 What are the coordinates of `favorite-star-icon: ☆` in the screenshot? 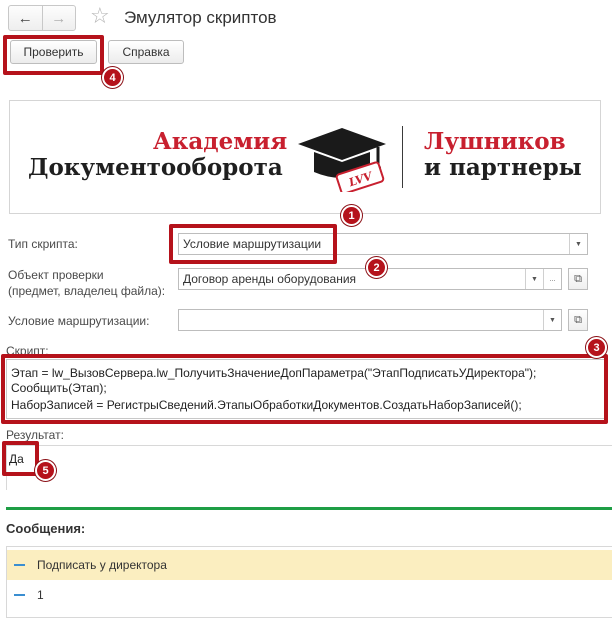 It's located at (100, 16).